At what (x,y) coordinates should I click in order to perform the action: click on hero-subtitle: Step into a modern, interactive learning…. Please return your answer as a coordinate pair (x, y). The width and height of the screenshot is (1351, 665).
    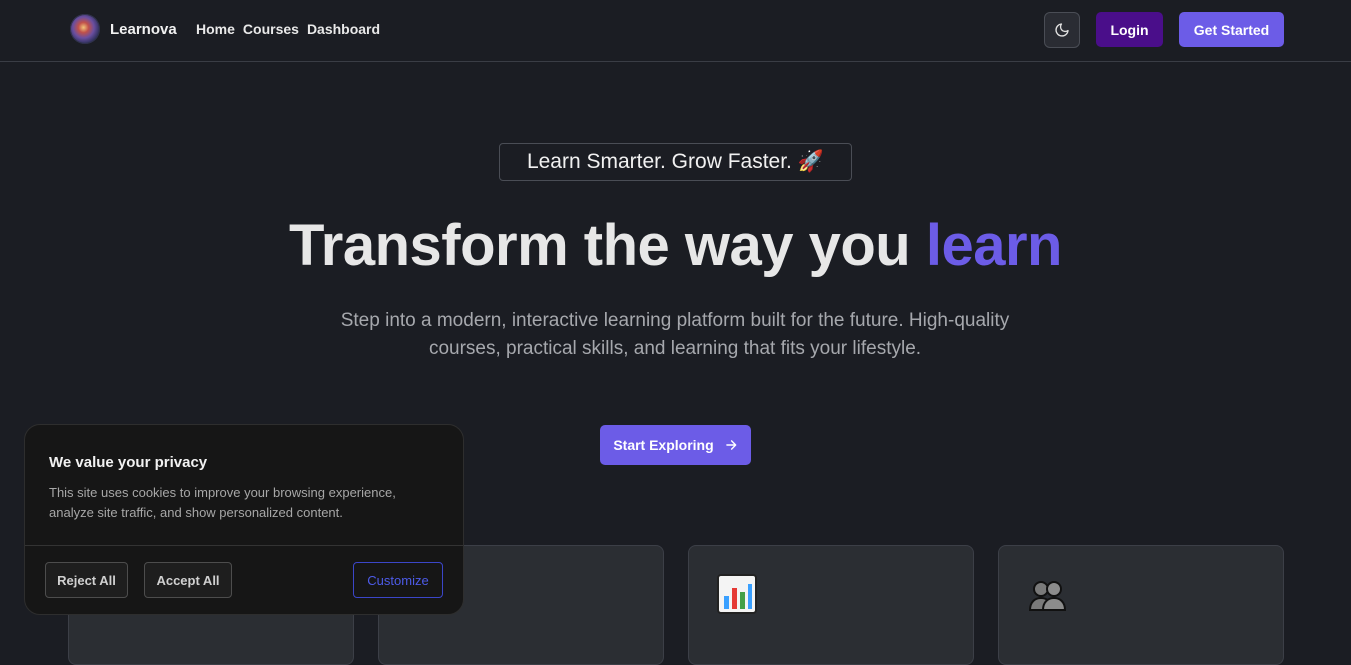
    Looking at the image, I should click on (675, 334).